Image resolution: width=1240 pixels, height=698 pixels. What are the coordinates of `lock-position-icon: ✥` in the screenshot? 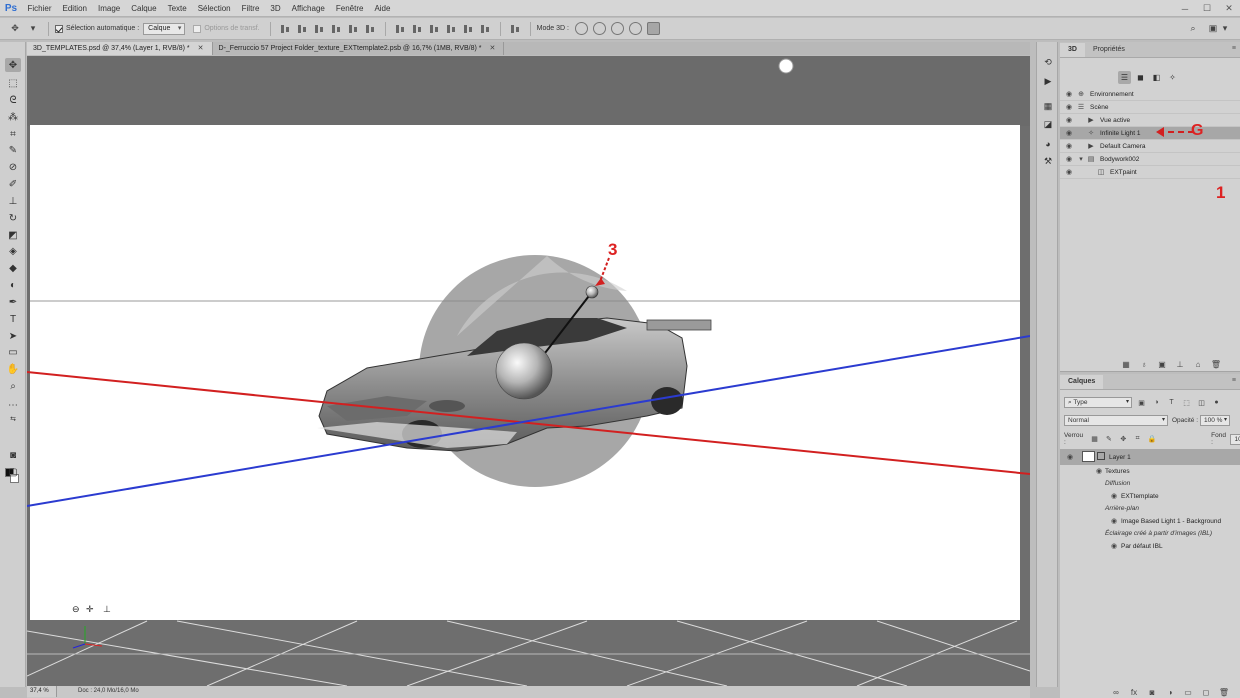 It's located at (1123, 439).